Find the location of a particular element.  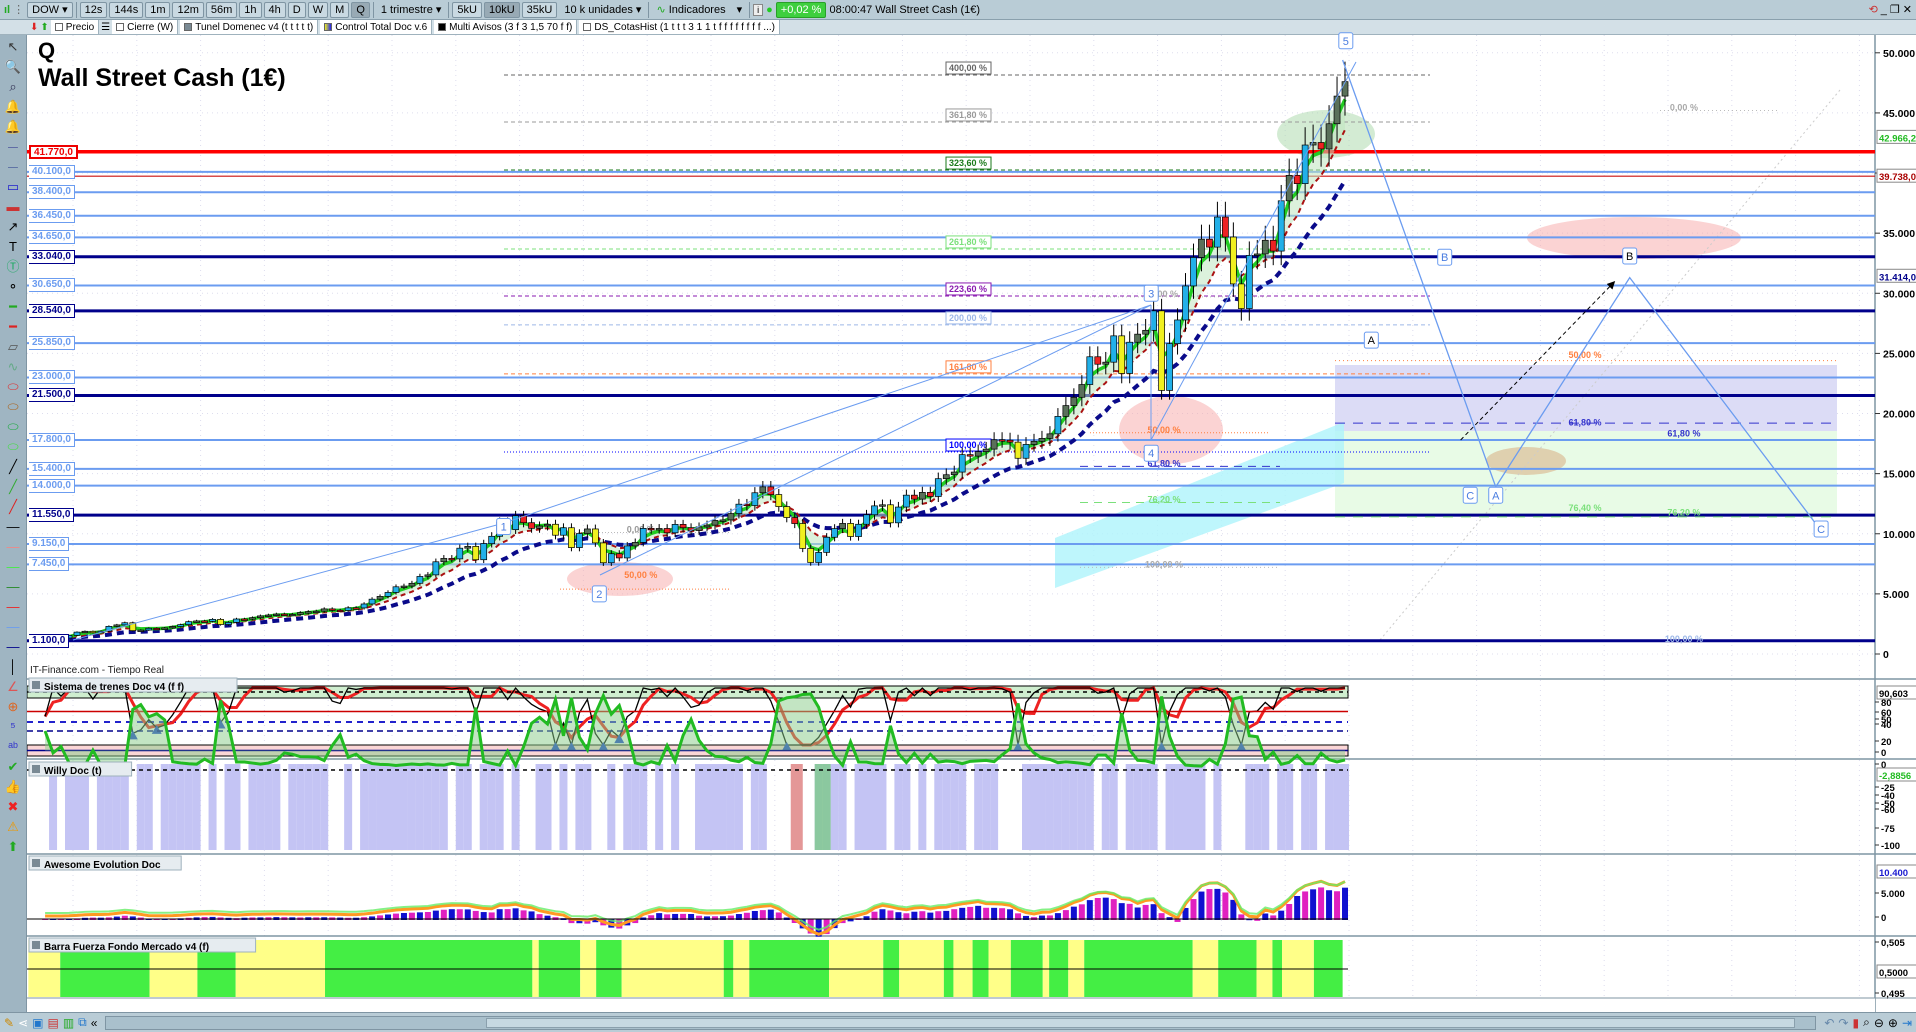

ellipse-lime-icon: ⬭ is located at coordinates (13, 447).